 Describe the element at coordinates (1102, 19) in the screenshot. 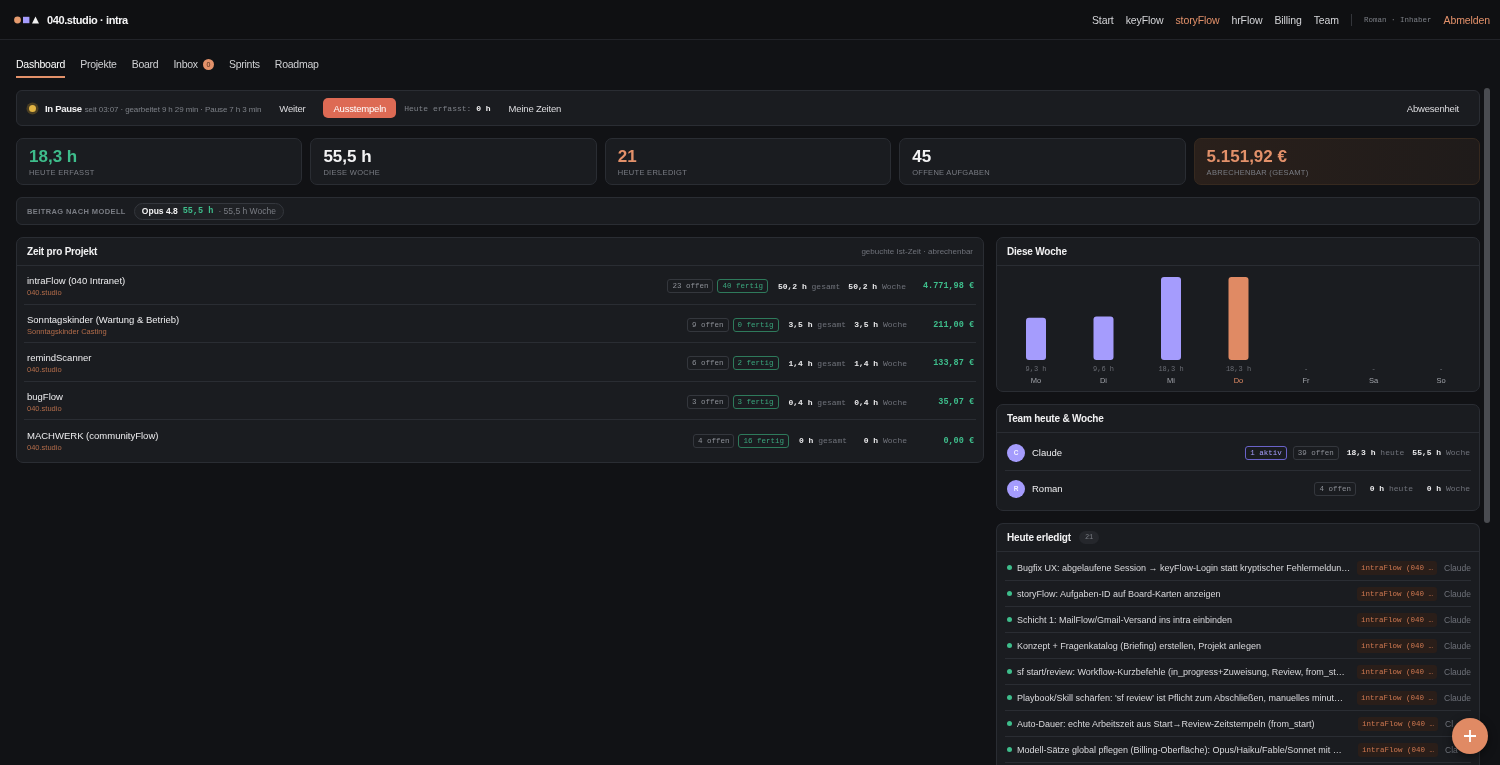

I see `nav-link: Start` at that location.